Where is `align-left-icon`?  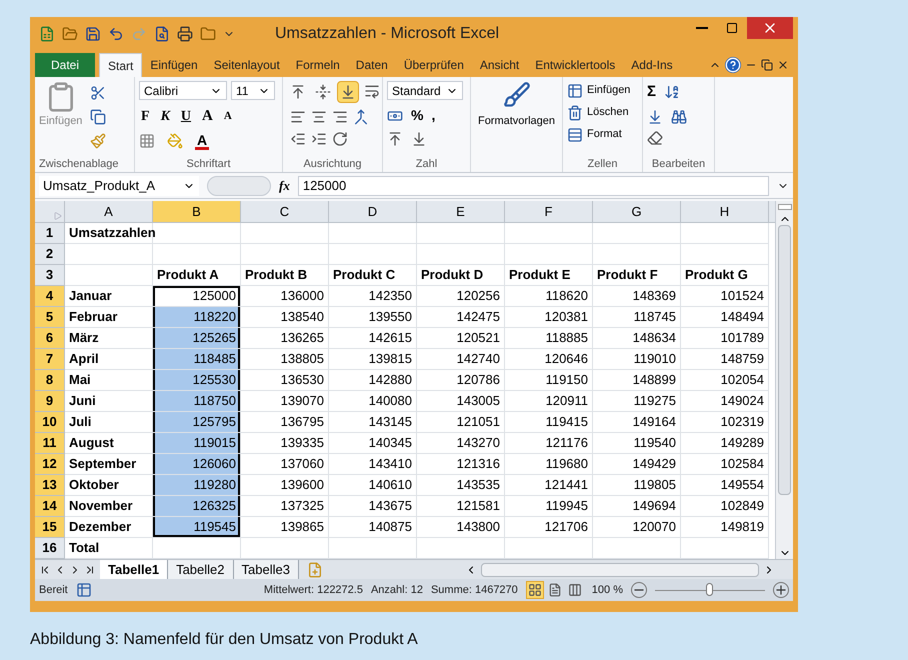
align-left-icon is located at coordinates (298, 117).